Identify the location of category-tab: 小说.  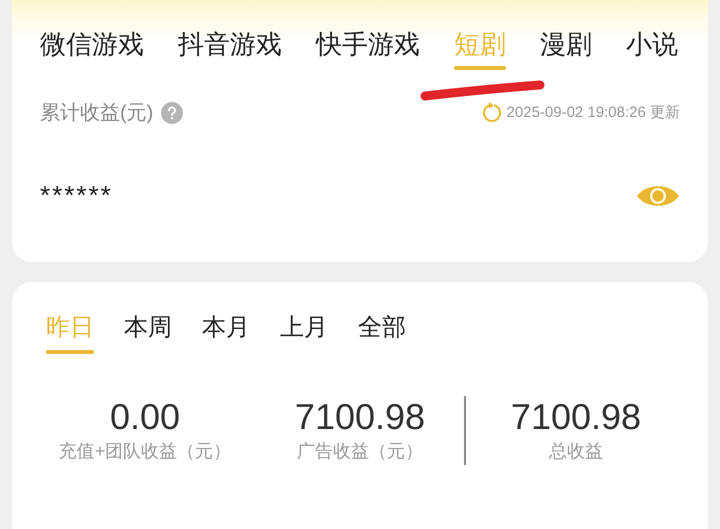
(652, 44).